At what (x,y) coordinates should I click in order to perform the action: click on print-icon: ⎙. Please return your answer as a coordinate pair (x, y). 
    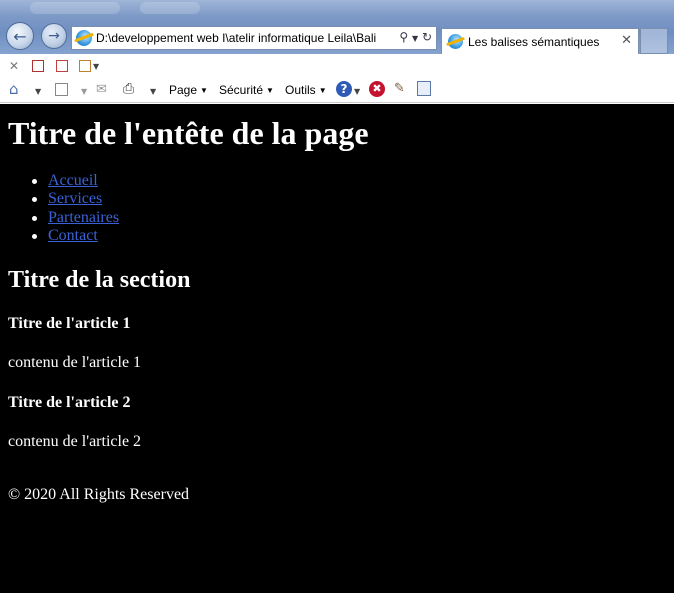
    Looking at the image, I should click on (128, 89).